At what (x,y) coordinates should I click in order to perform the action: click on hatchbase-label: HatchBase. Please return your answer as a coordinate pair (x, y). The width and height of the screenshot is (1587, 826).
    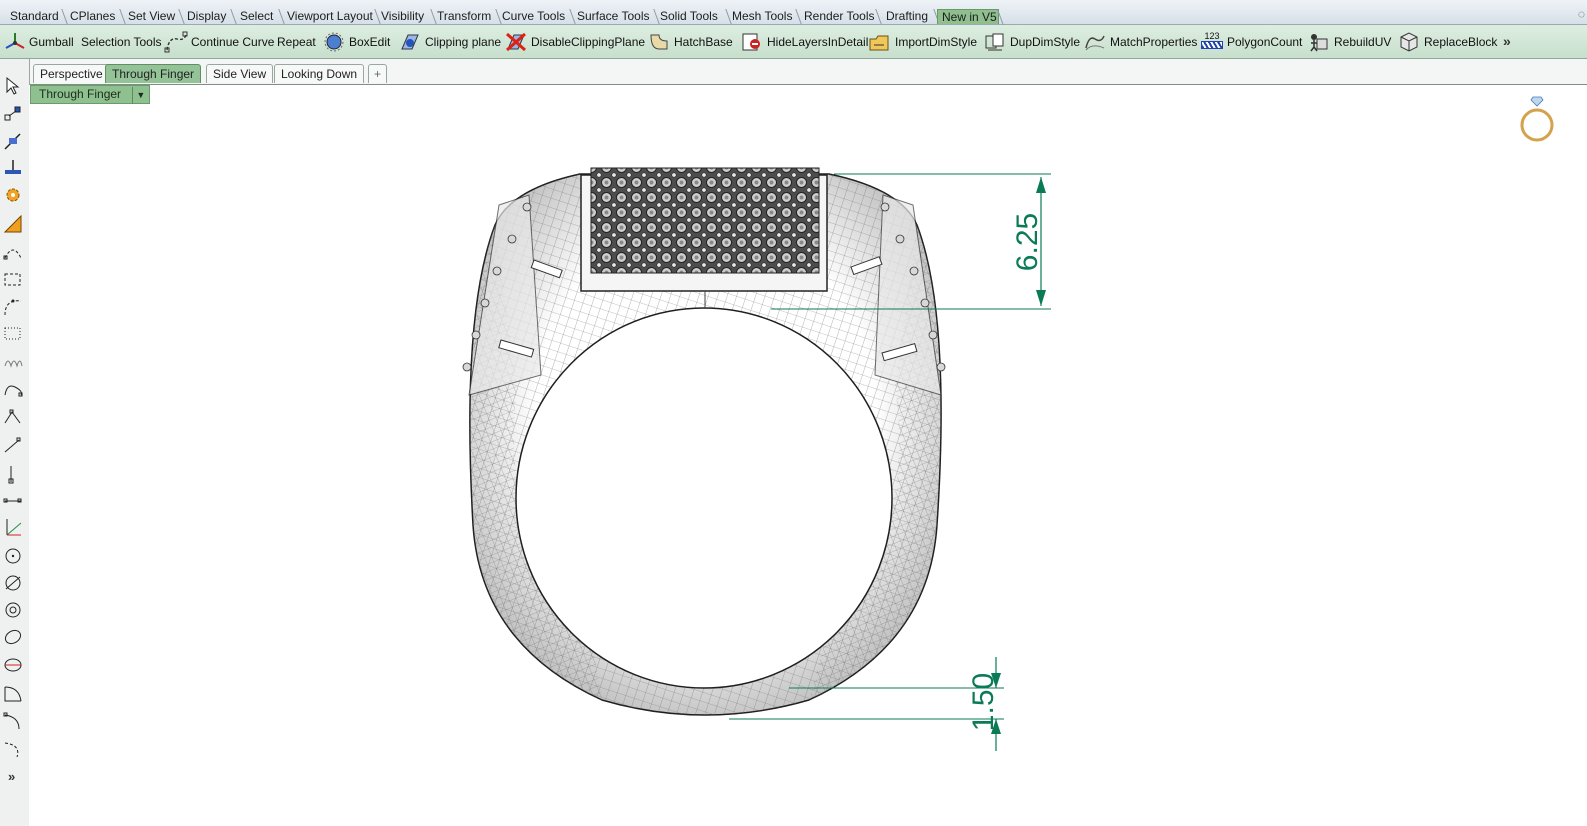
    Looking at the image, I should click on (703, 41).